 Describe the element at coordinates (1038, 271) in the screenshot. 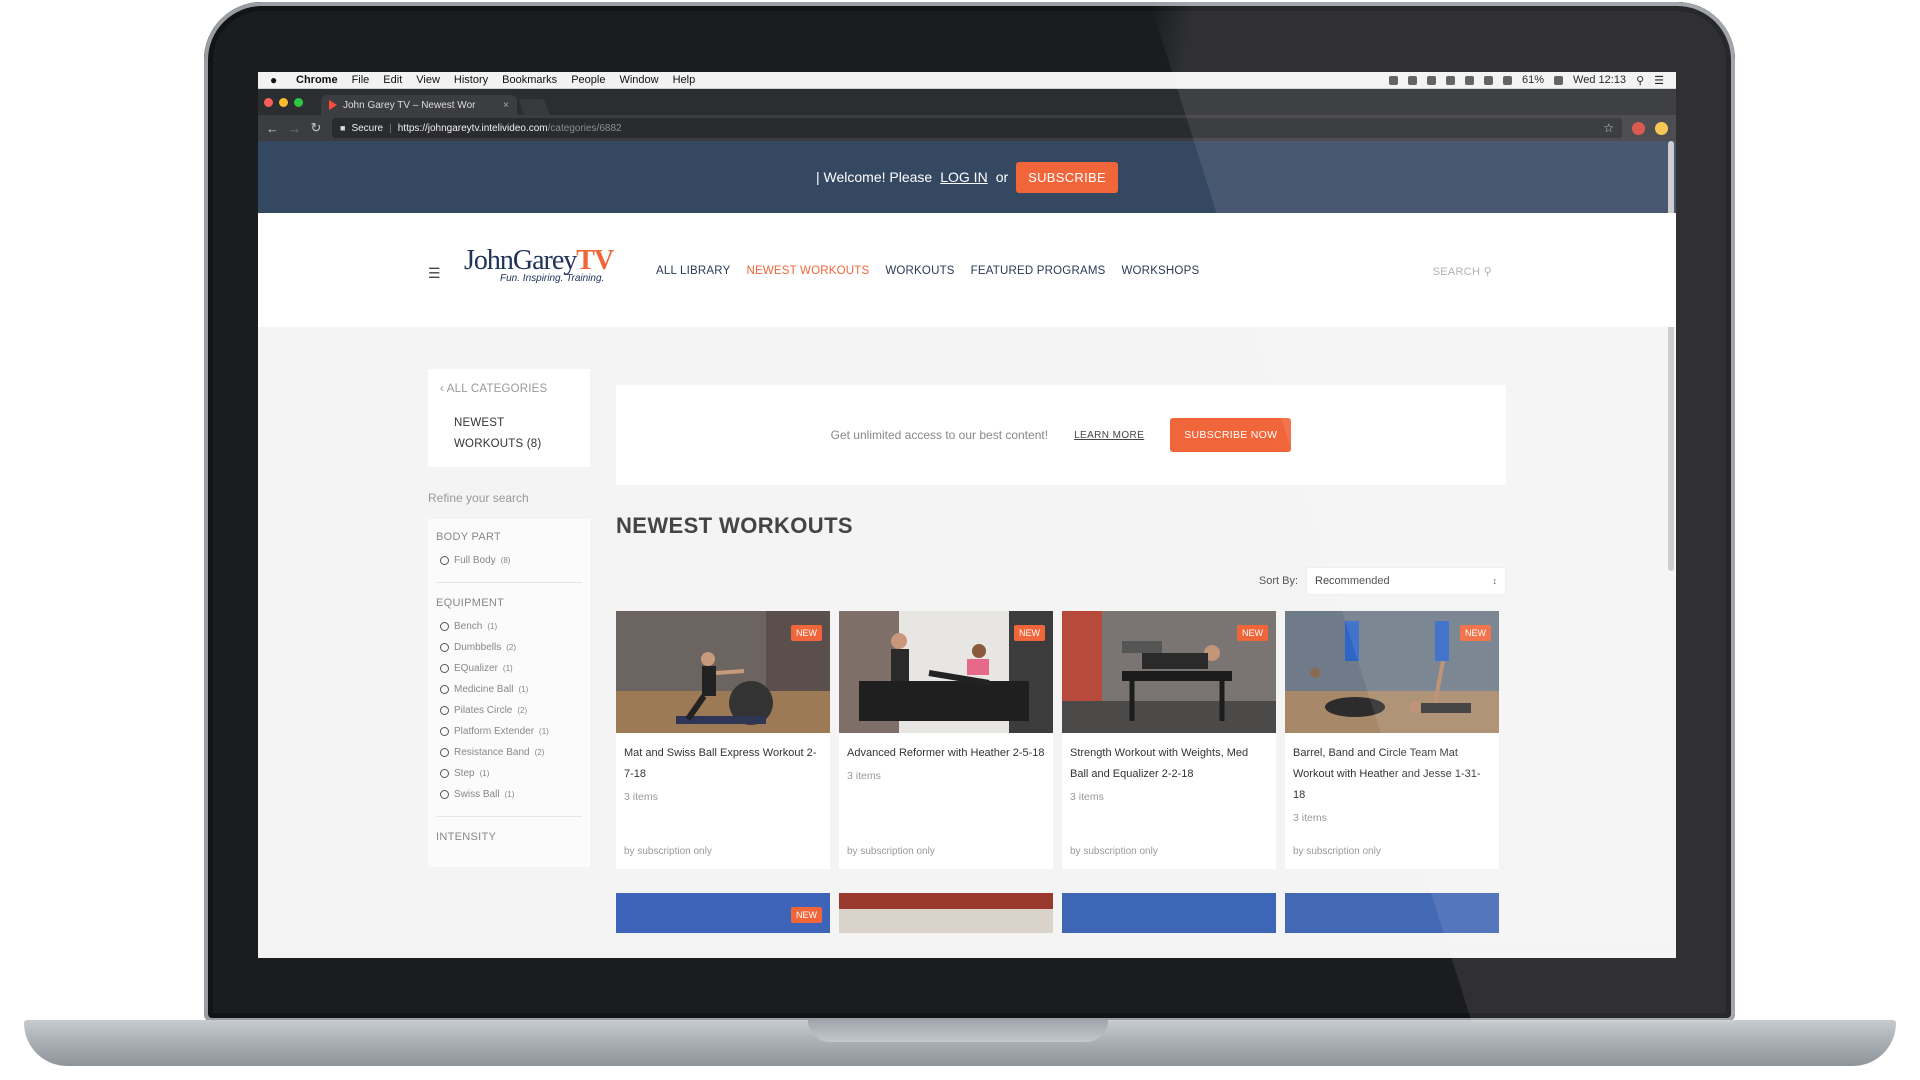

I see `nav-featured-programs: FEATURED PROGRAMS` at that location.